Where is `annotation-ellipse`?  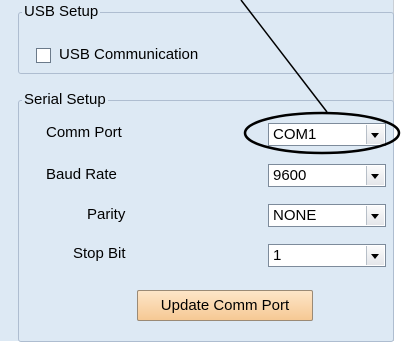
annotation-ellipse is located at coordinates (322, 133).